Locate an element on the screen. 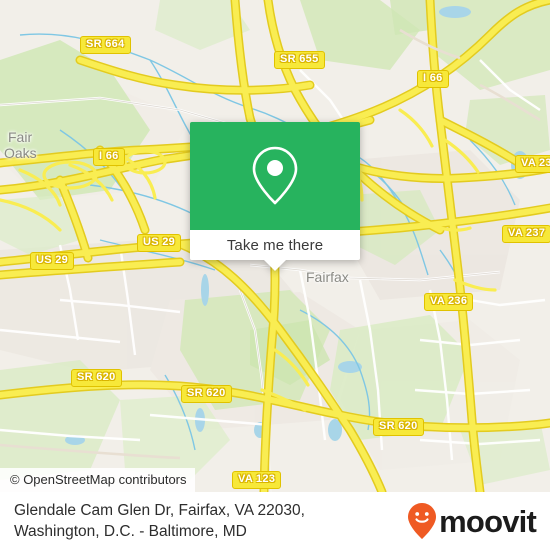 This screenshot has width=550, height=550. road-shield: SR 655 is located at coordinates (299, 60).